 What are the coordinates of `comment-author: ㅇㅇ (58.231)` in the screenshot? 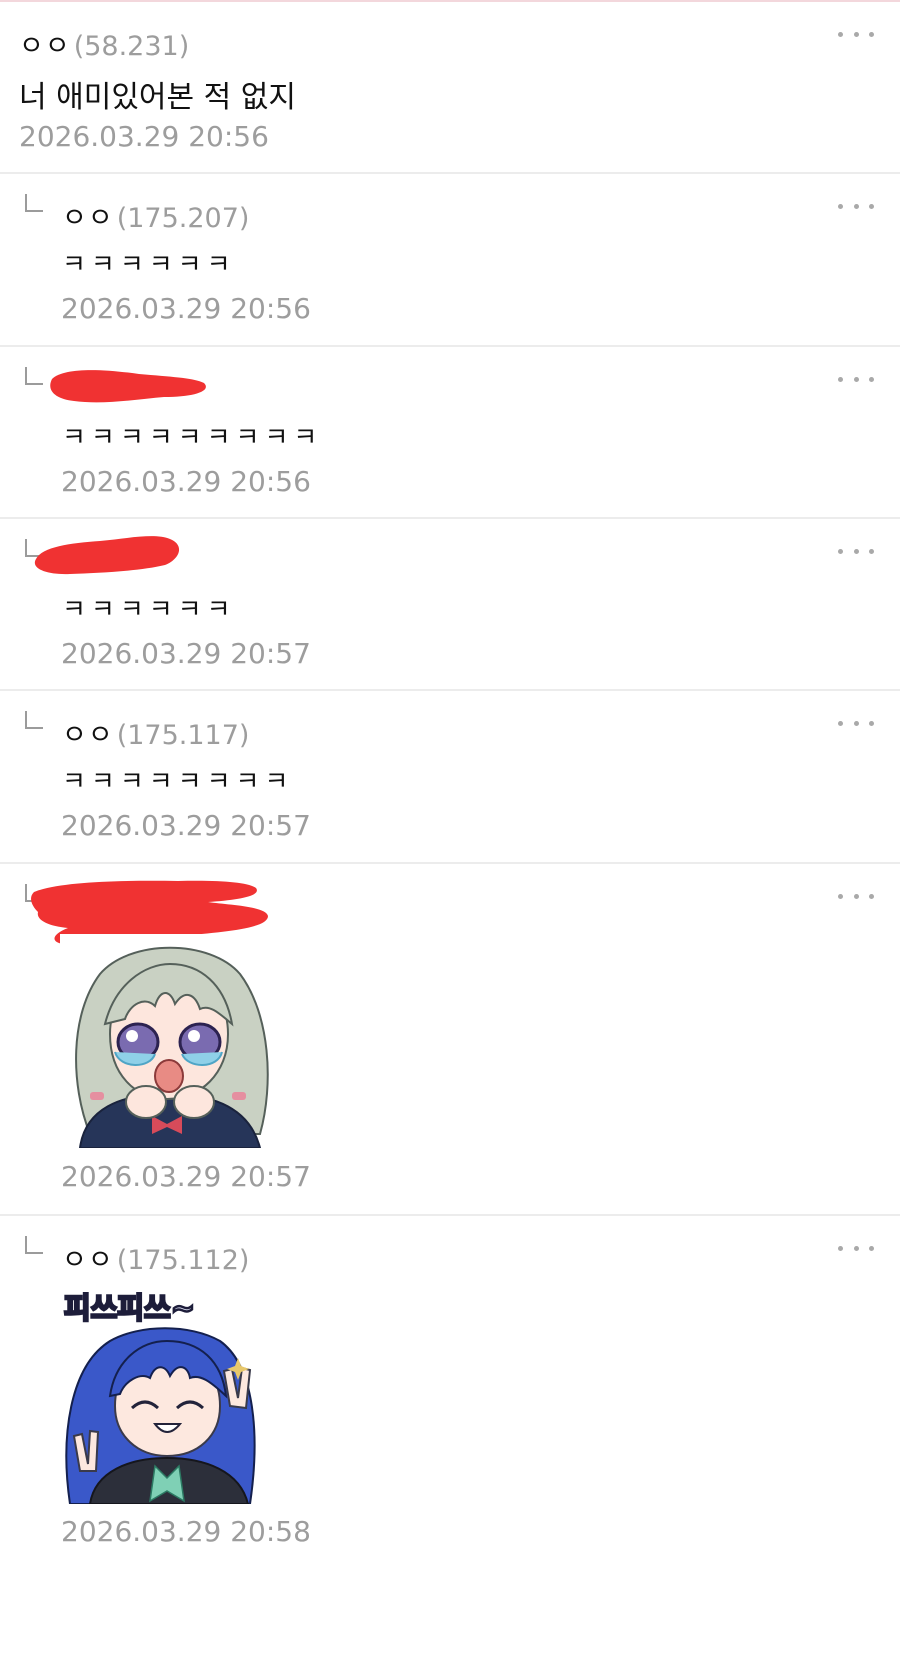 It's located at (104, 43).